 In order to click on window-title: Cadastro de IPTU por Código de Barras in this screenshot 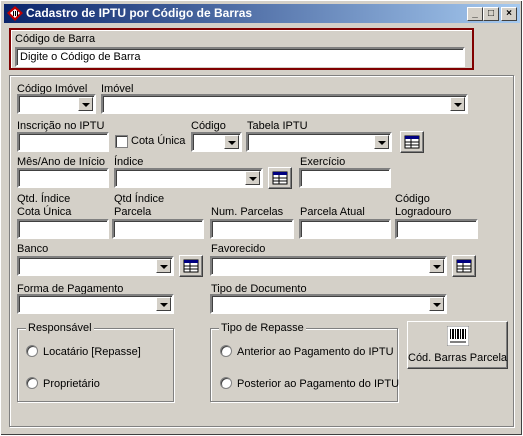, I will do `click(139, 13)`.